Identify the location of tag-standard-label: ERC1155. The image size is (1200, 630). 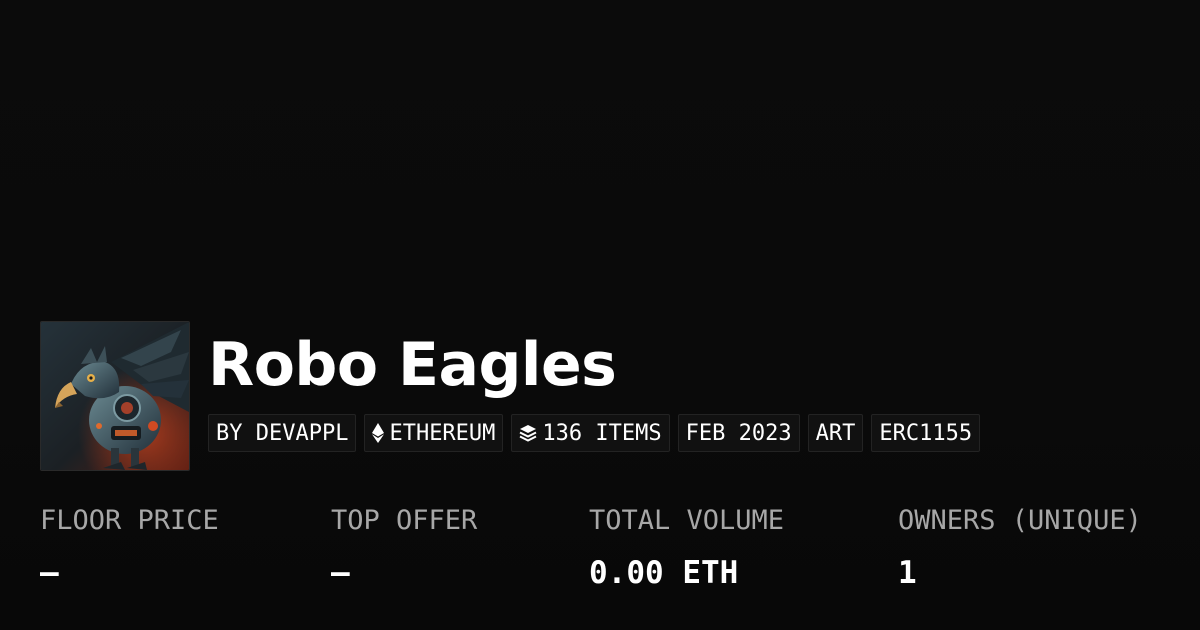
(926, 433).